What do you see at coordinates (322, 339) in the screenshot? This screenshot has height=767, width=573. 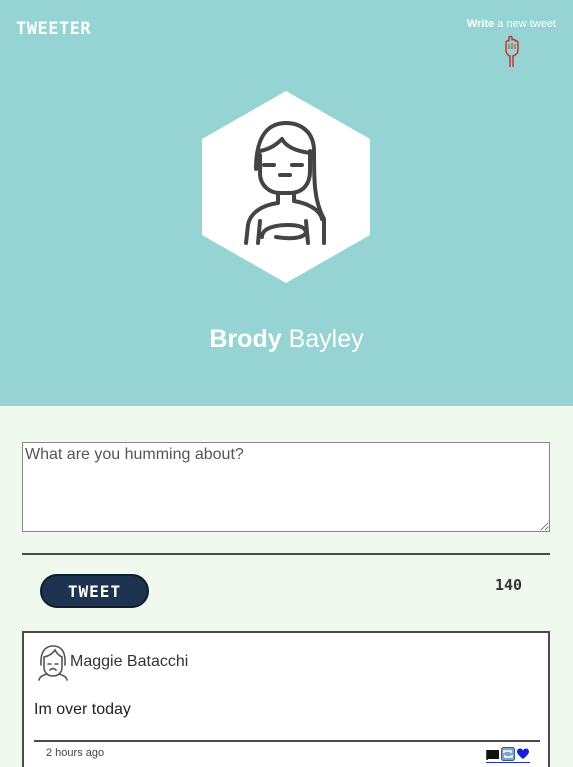 I see `profile-last-name: Bayley` at bounding box center [322, 339].